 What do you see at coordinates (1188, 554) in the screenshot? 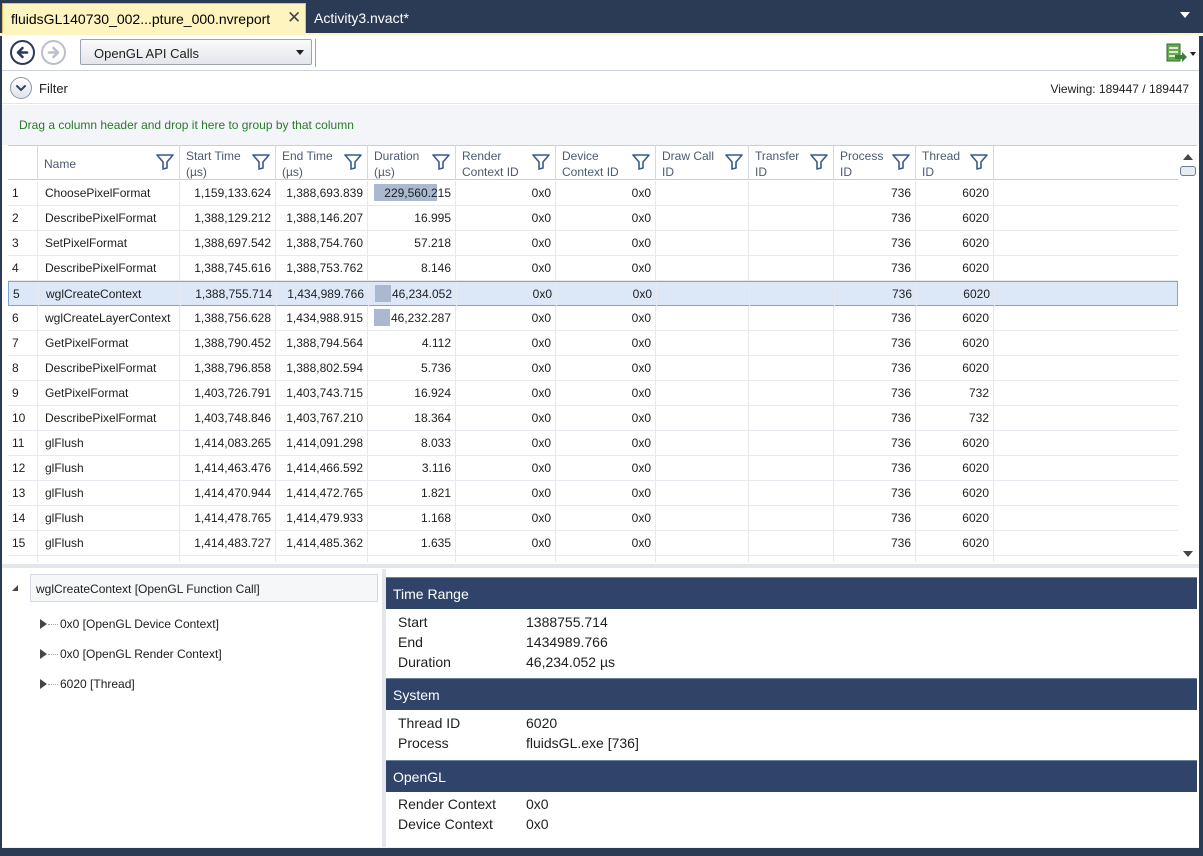
I see `scroll-down-icon` at bounding box center [1188, 554].